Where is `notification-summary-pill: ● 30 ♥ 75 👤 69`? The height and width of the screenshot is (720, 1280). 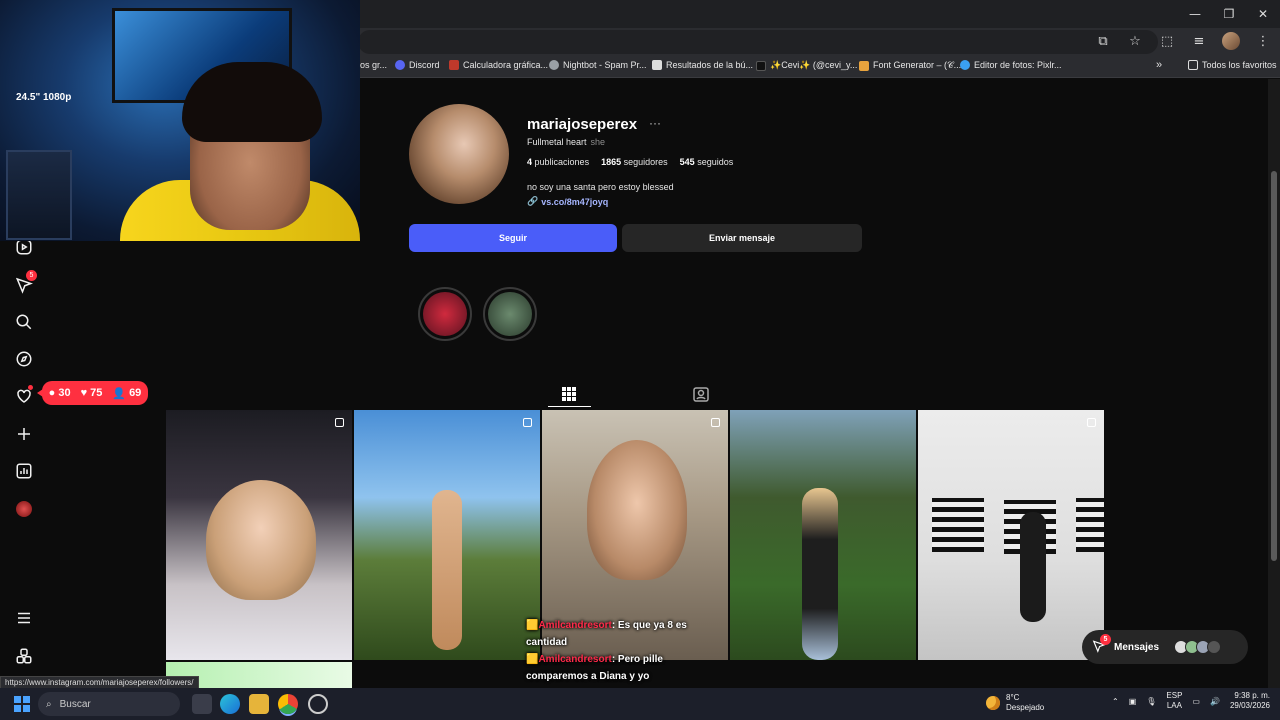 notification-summary-pill: ● 30 ♥ 75 👤 69 is located at coordinates (92, 393).